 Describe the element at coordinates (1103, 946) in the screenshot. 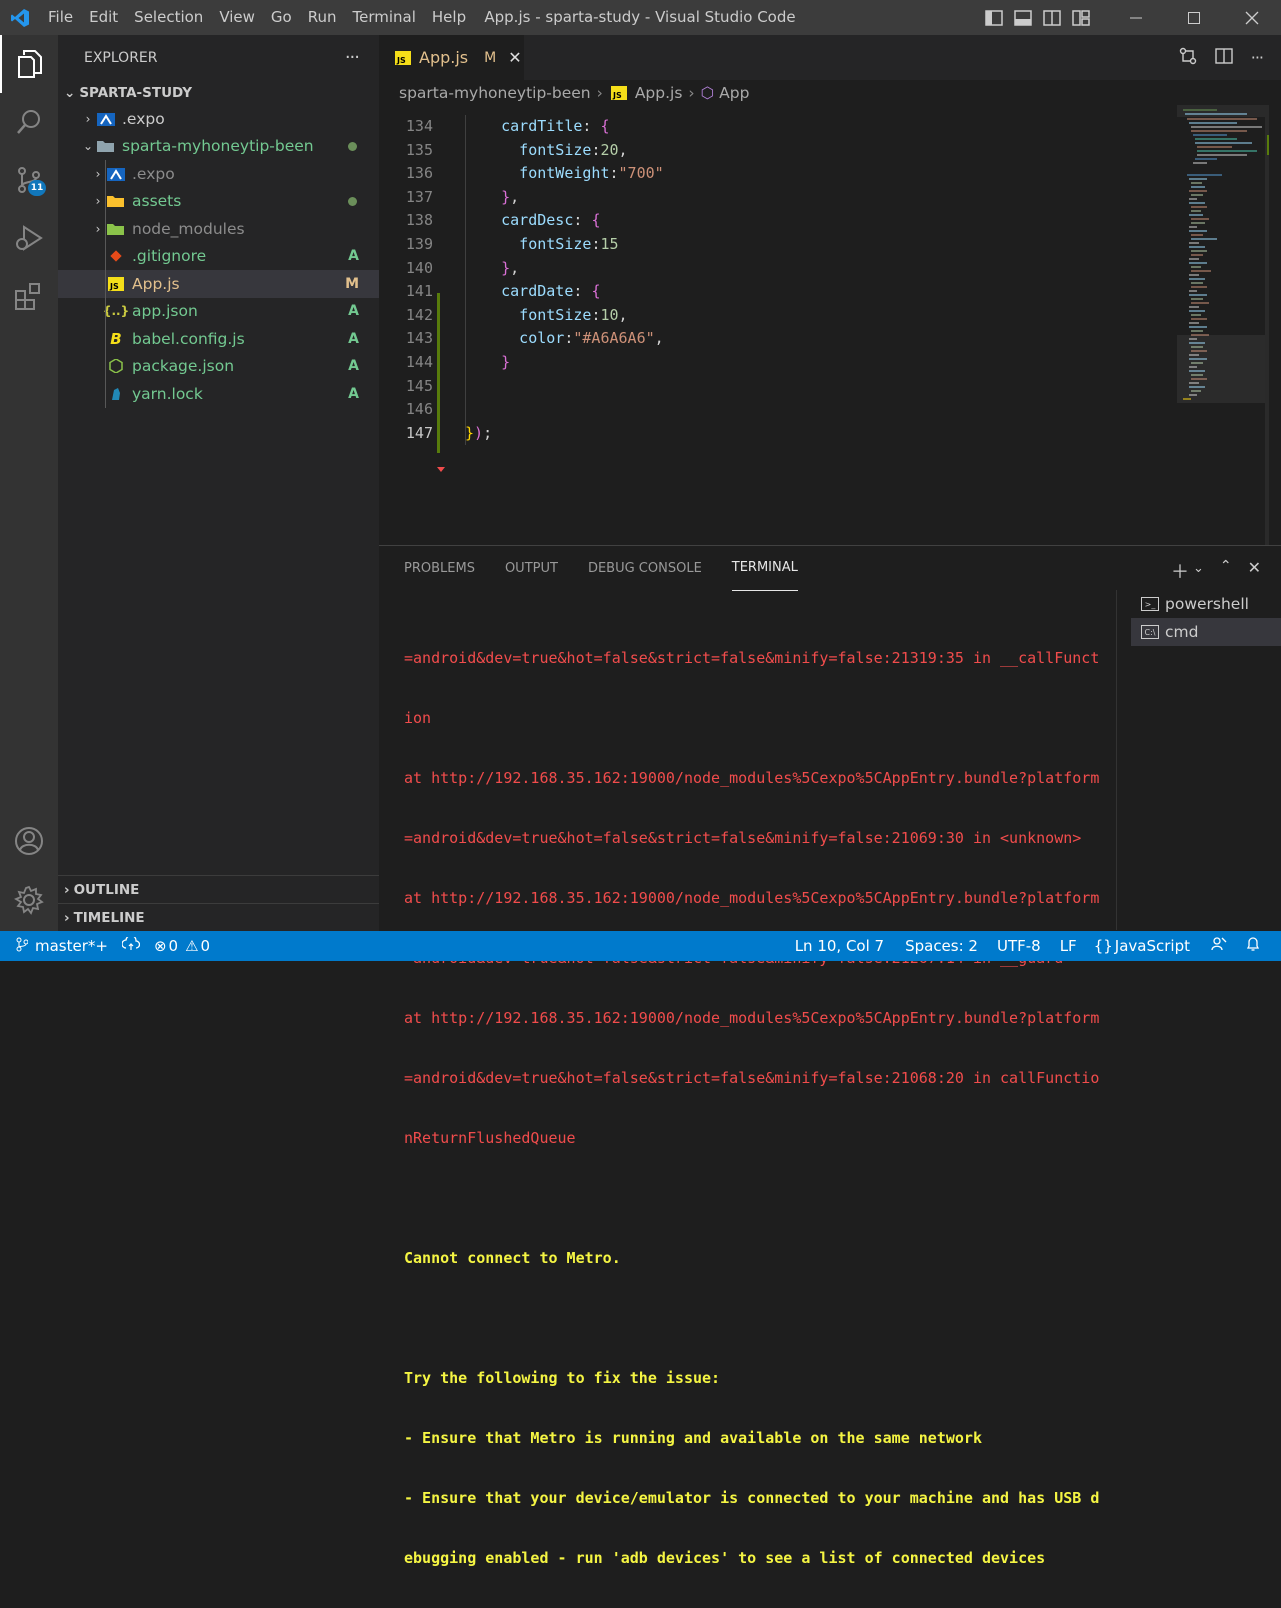

I see `braces-icon: {}` at that location.